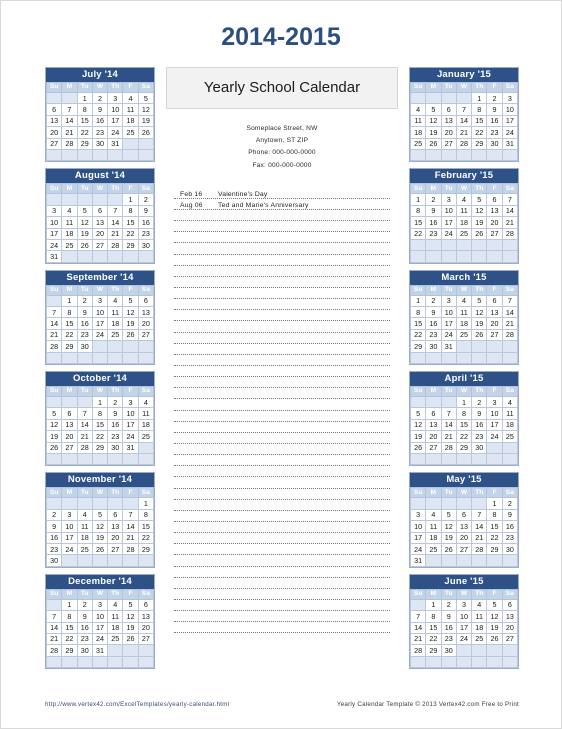 The image size is (562, 729). I want to click on day-cell: 14, so click(115, 222).